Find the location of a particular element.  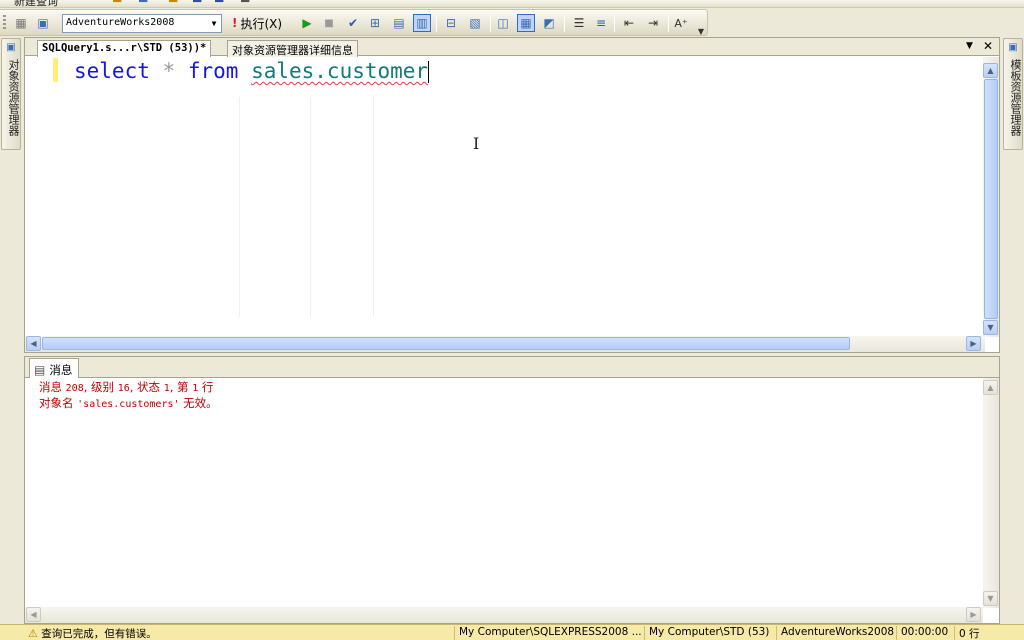

execute-button: ! 执行(X) is located at coordinates (257, 23).